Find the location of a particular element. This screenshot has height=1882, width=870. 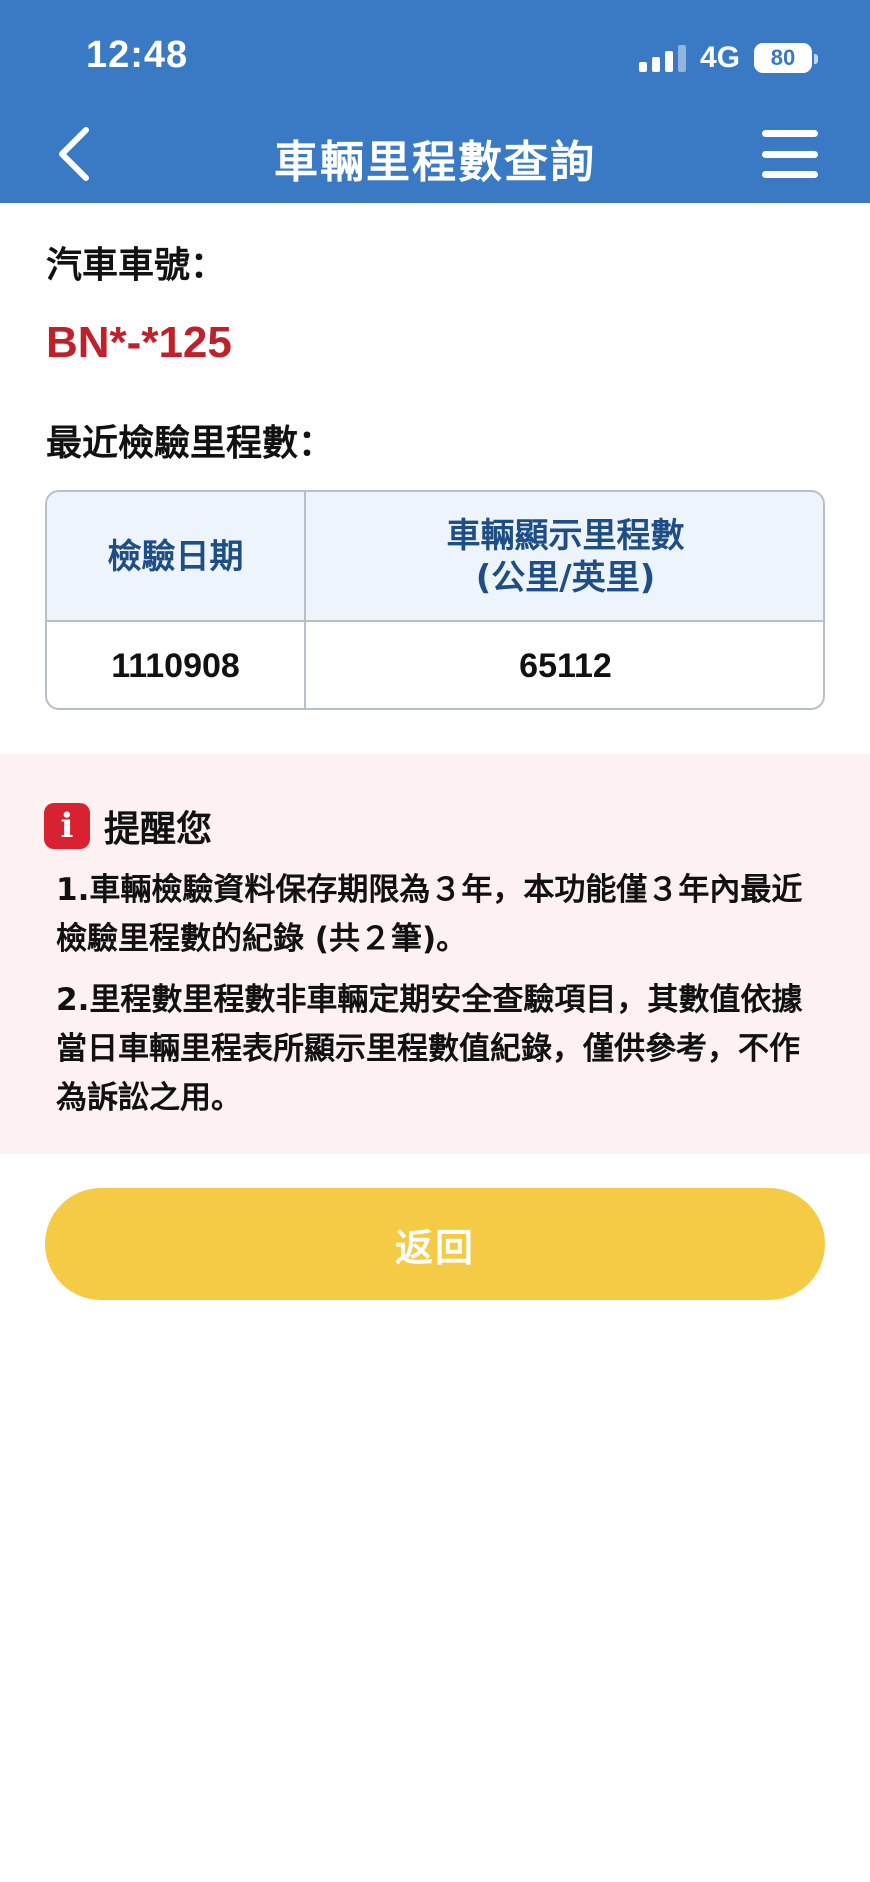

info-icon: i is located at coordinates (67, 826).